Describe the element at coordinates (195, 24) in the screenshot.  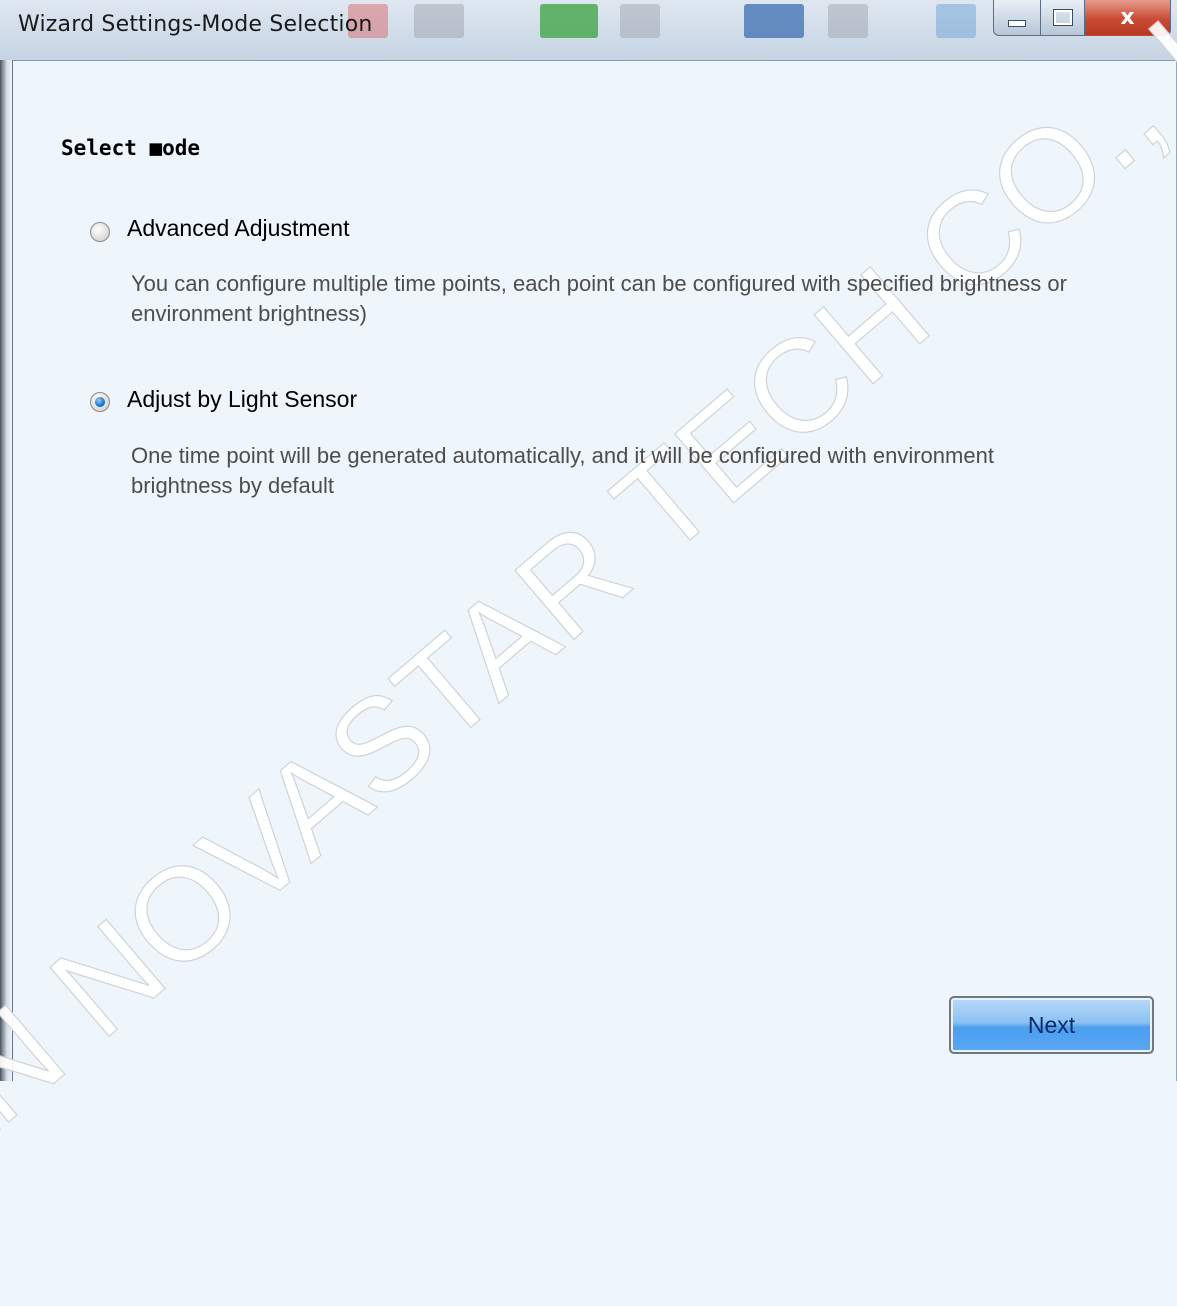
I see `window-title: Wizard Settings-Mode Selection` at that location.